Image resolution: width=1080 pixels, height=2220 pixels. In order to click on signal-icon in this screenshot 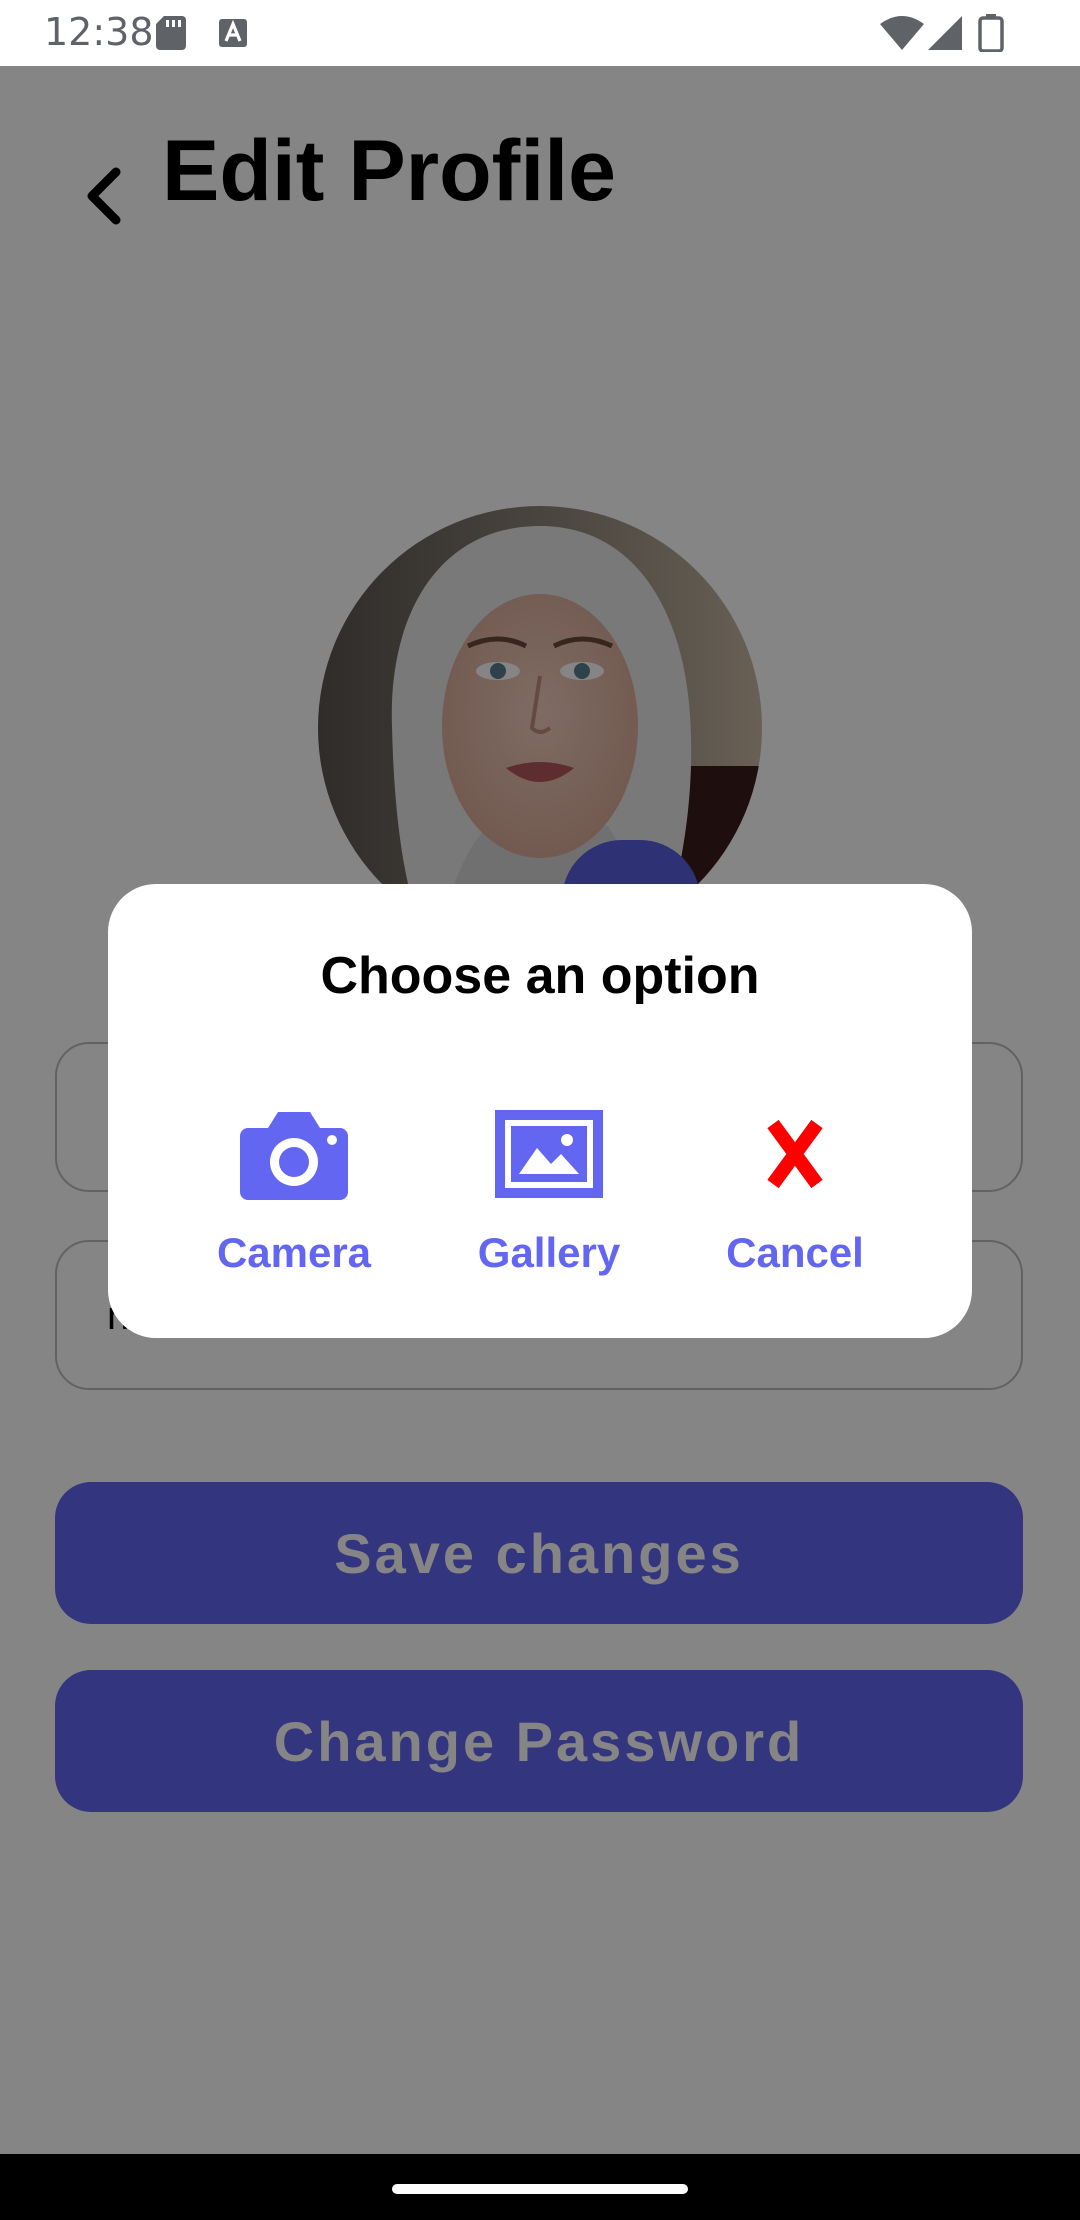, I will do `click(945, 33)`.